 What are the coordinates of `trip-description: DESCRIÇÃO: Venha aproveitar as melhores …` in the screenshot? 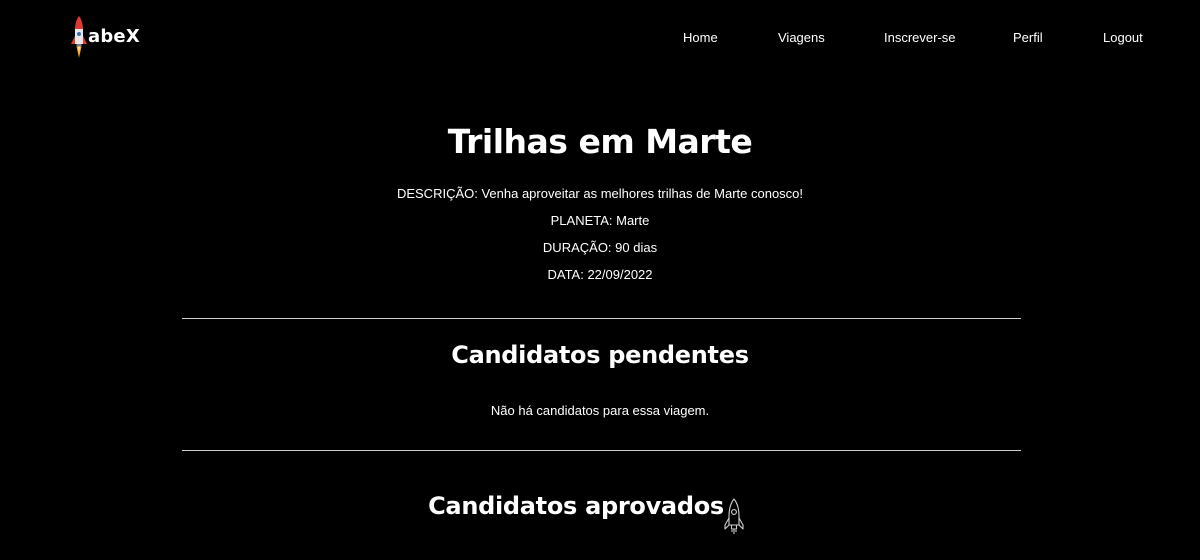 It's located at (600, 193).